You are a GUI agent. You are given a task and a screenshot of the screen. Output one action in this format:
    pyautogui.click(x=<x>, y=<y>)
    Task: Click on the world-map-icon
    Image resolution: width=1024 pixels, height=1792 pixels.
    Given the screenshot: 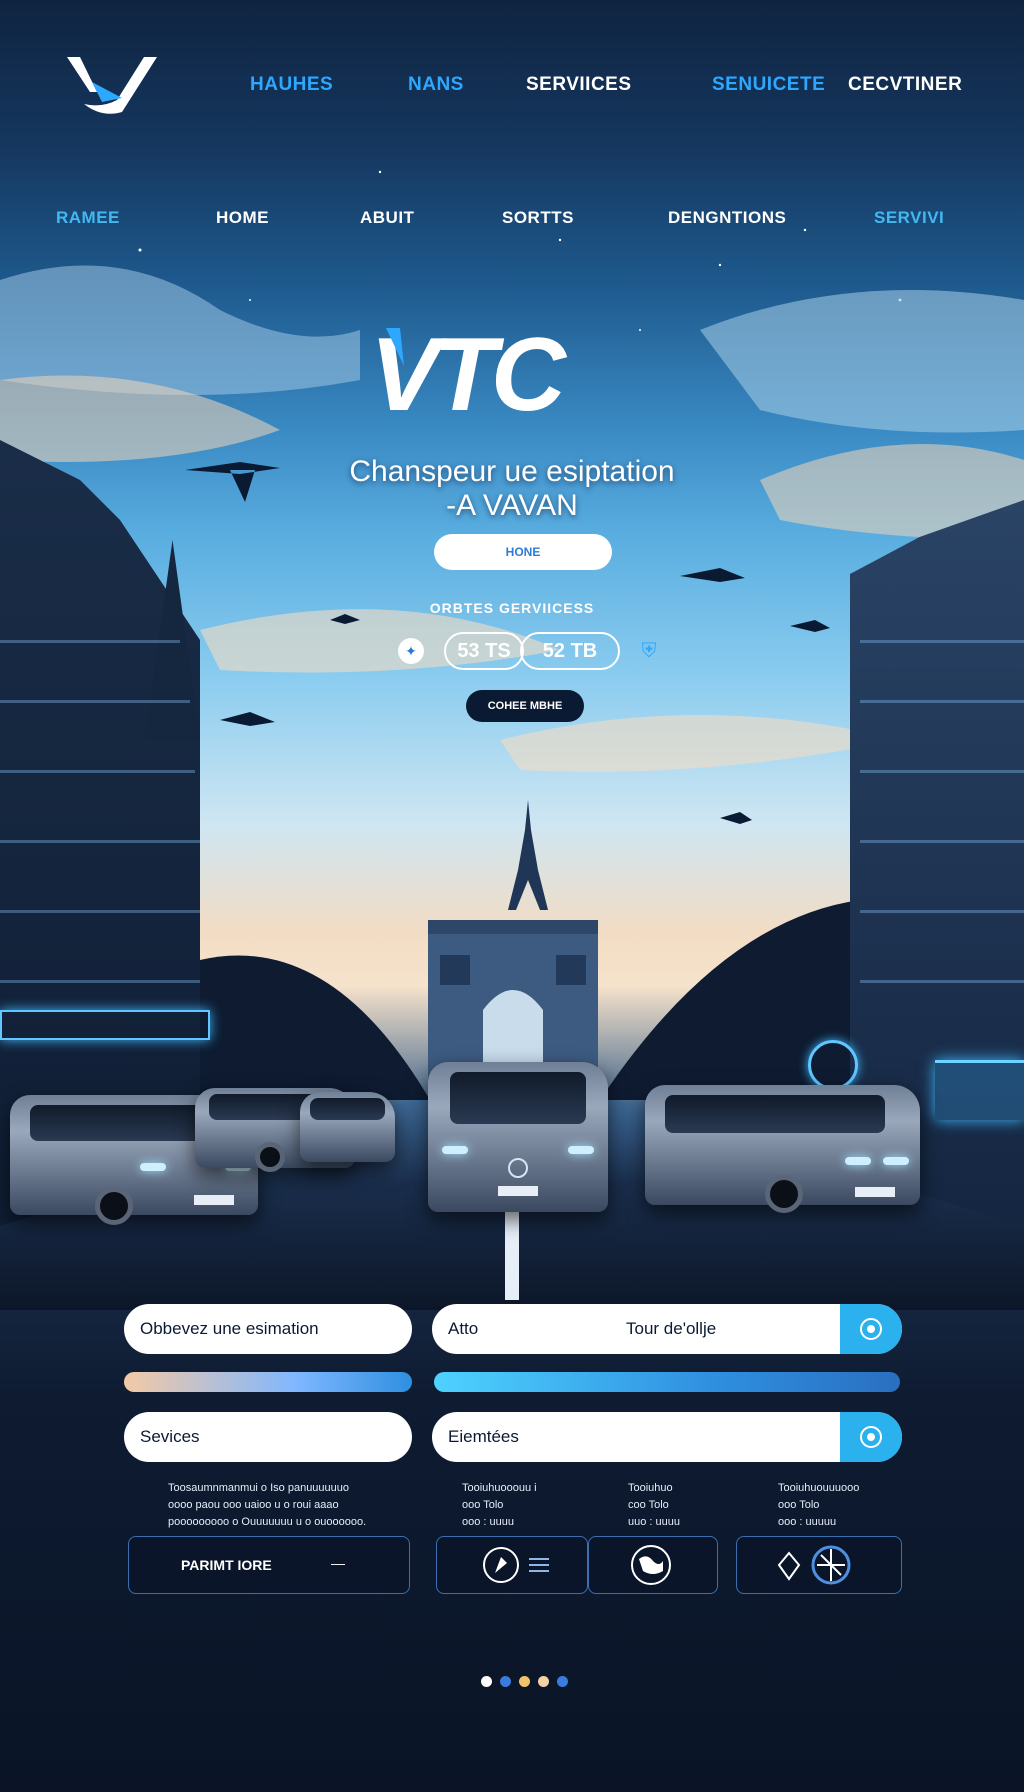 What is the action you would take?
    pyautogui.click(x=651, y=1565)
    